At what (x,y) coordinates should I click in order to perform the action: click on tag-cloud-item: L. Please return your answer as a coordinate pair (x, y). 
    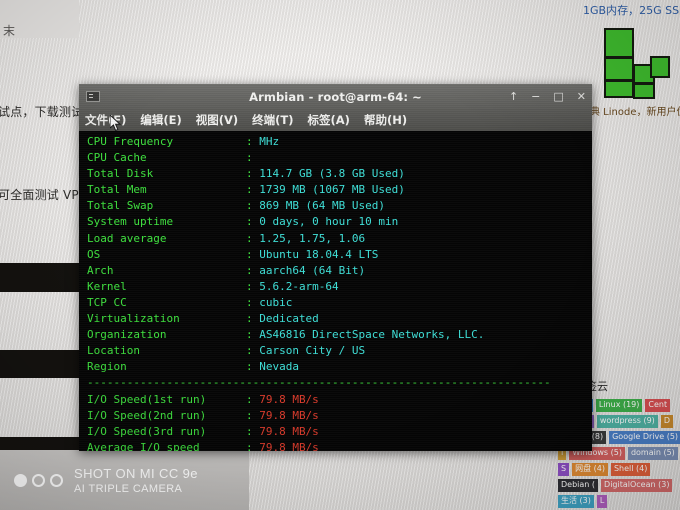
    Looking at the image, I should click on (602, 501).